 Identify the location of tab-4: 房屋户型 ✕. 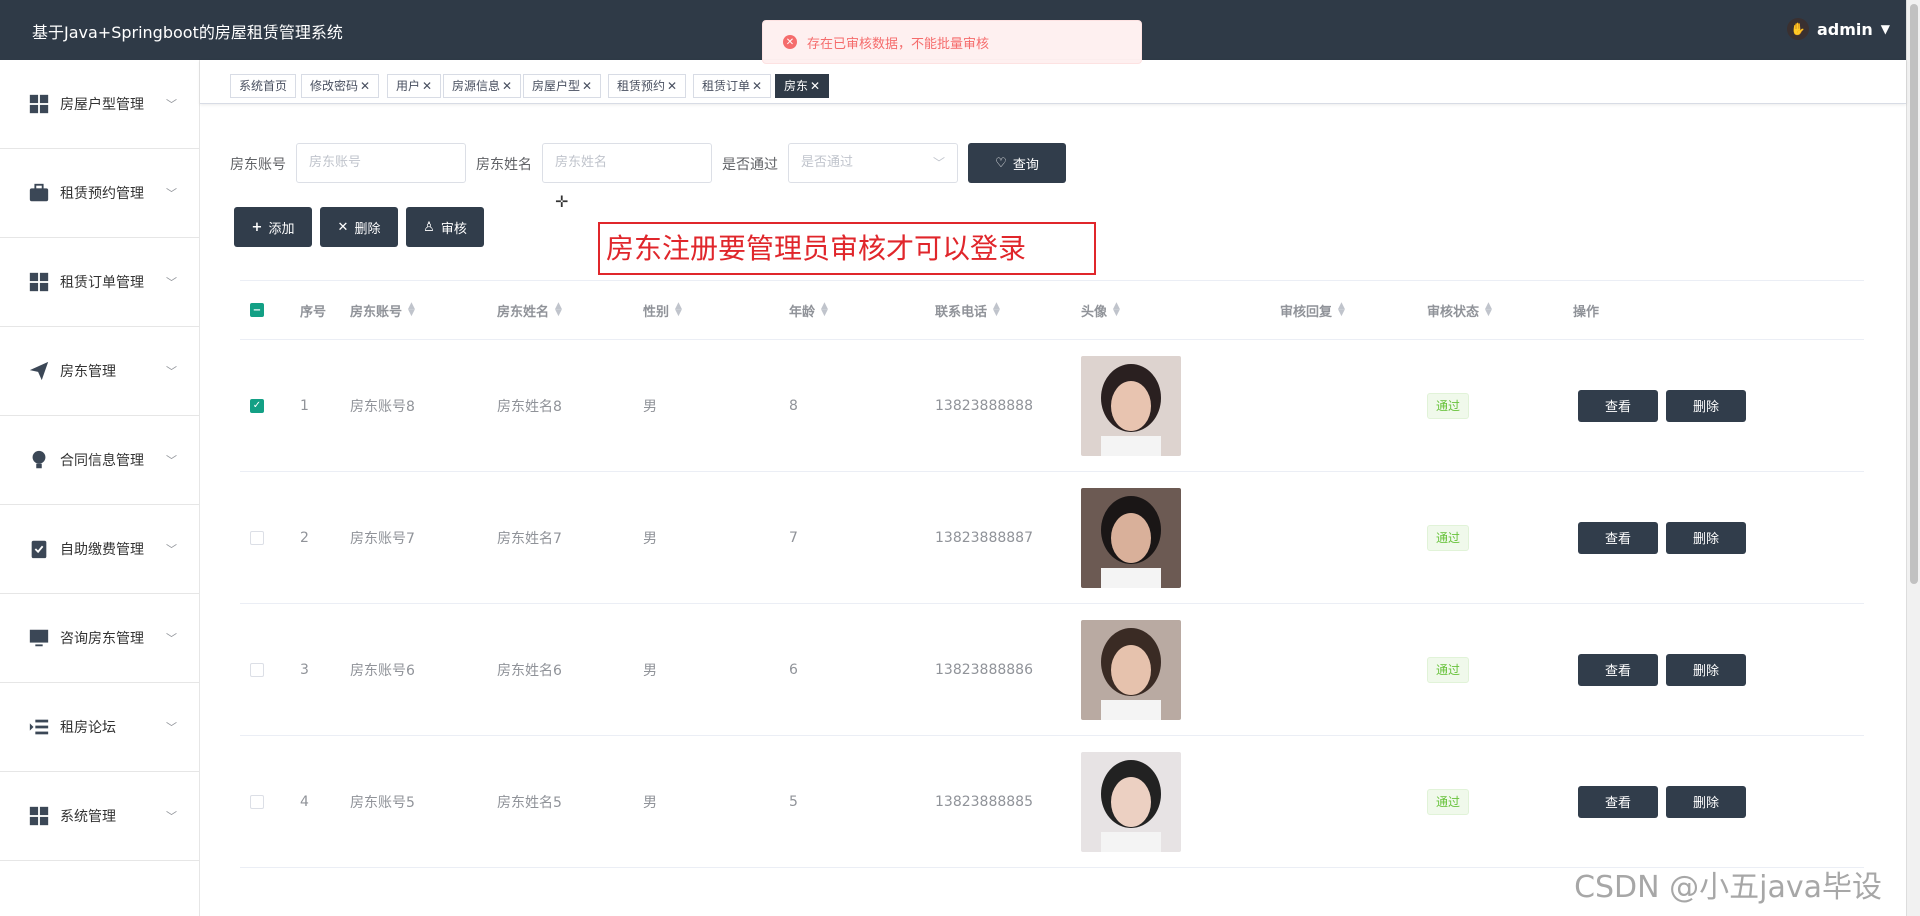
(562, 86).